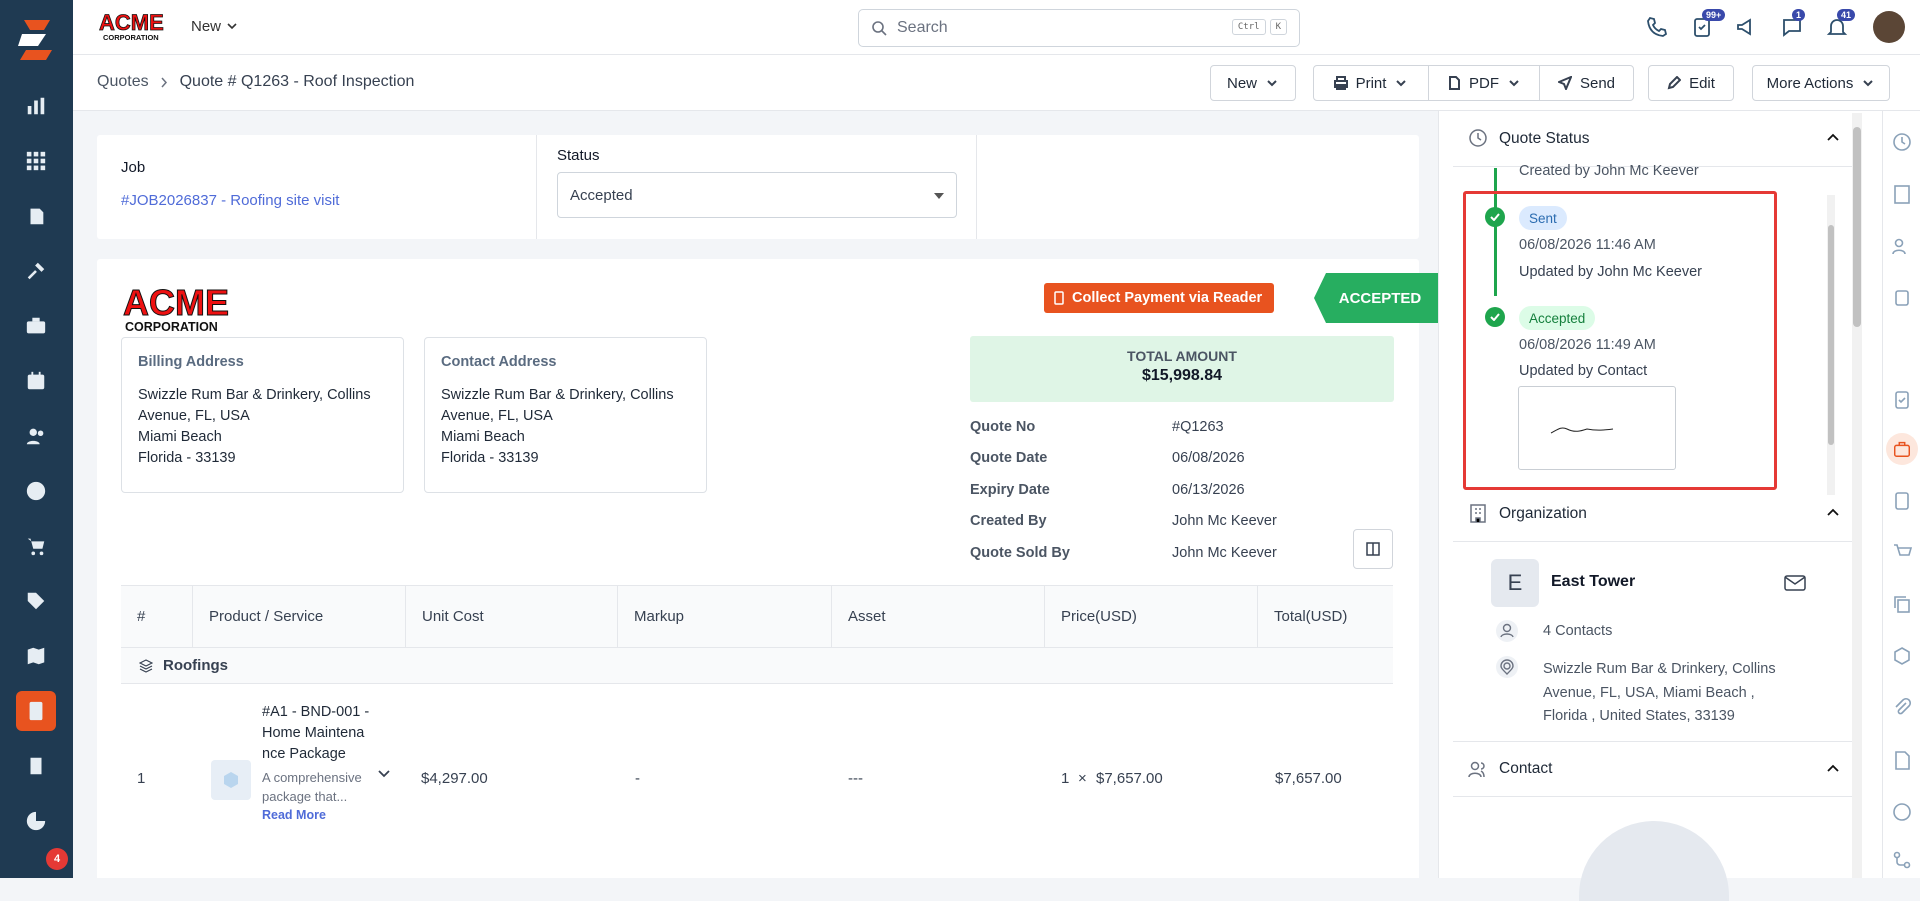 The width and height of the screenshot is (1920, 901). Describe the element at coordinates (1583, 371) in the screenshot. I see `accepted-by: Updated by Contact` at that location.